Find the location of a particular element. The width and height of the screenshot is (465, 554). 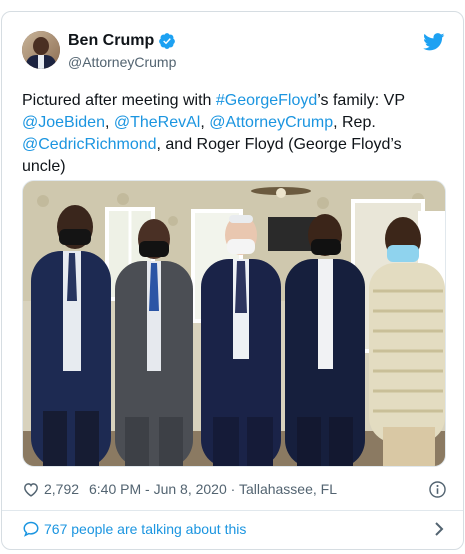

tweet-header: Ben Crump @AttorneyCrump is located at coordinates (232, 44).